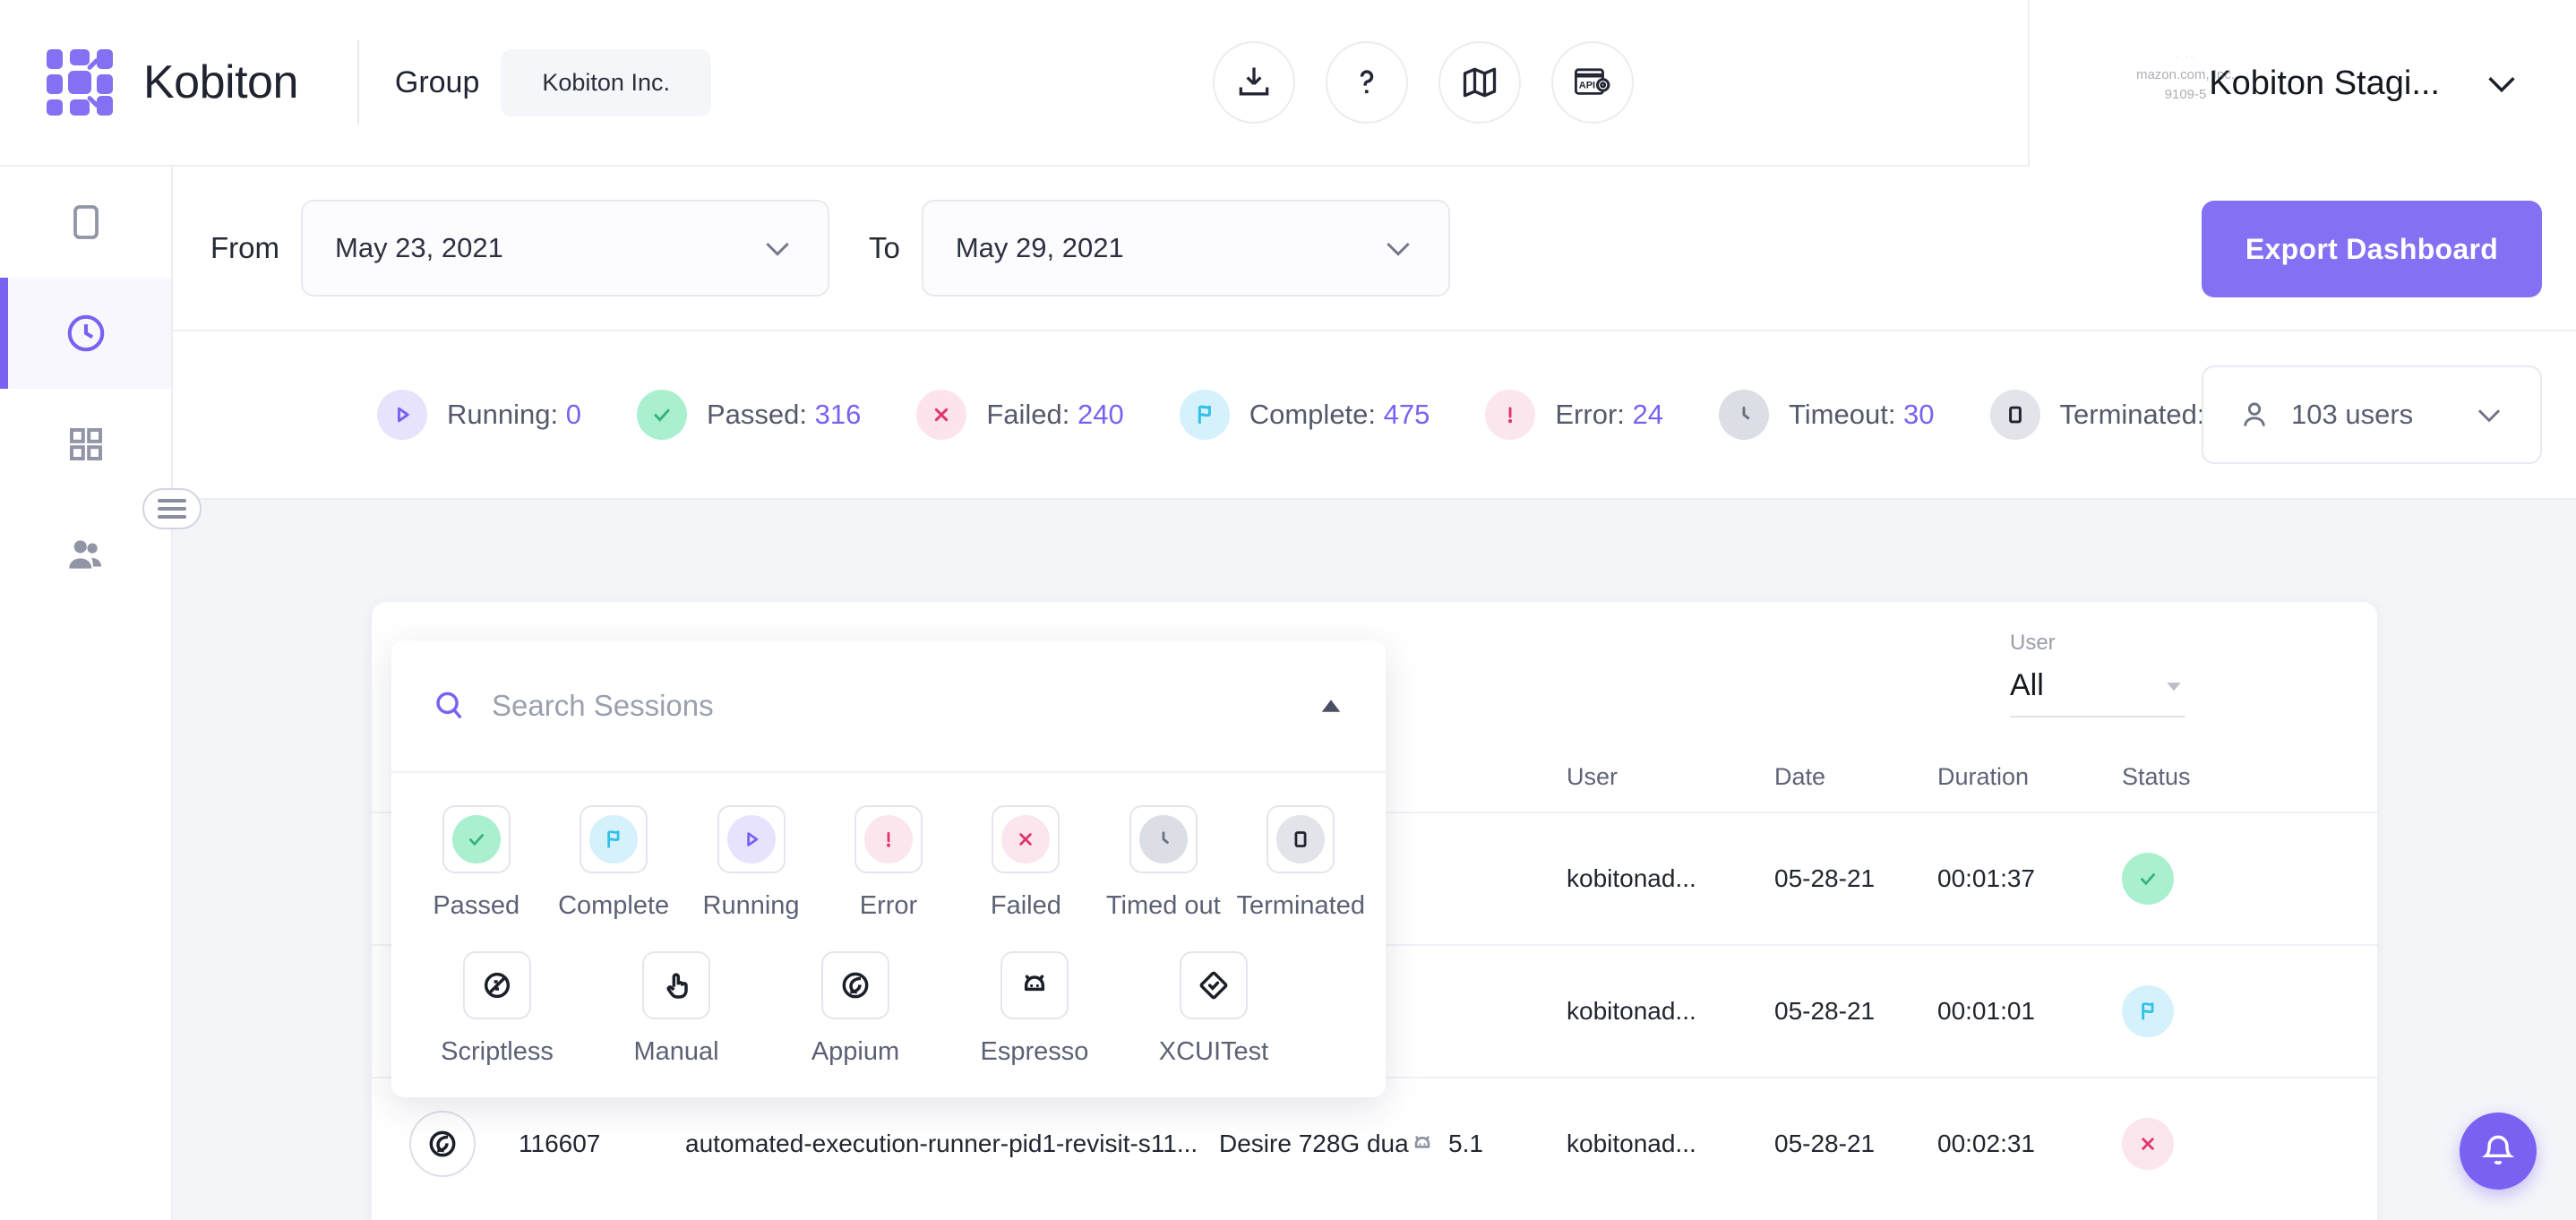  What do you see at coordinates (1331, 706) in the screenshot?
I see `caret-up-icon` at bounding box center [1331, 706].